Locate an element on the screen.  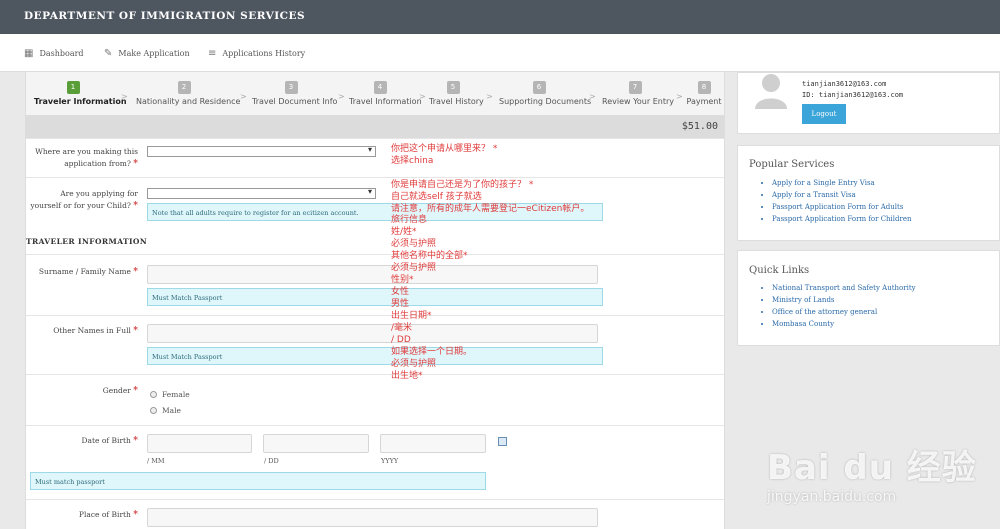
nav-applications-history: ≡ Applications History is located at coordinates (256, 53).